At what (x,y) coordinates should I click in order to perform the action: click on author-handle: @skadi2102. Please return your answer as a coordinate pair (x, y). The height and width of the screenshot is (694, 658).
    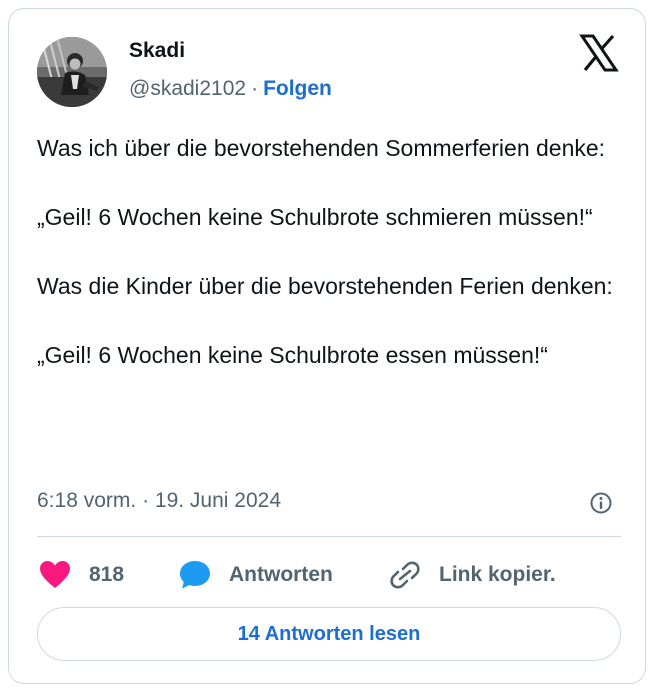
    Looking at the image, I should click on (187, 88).